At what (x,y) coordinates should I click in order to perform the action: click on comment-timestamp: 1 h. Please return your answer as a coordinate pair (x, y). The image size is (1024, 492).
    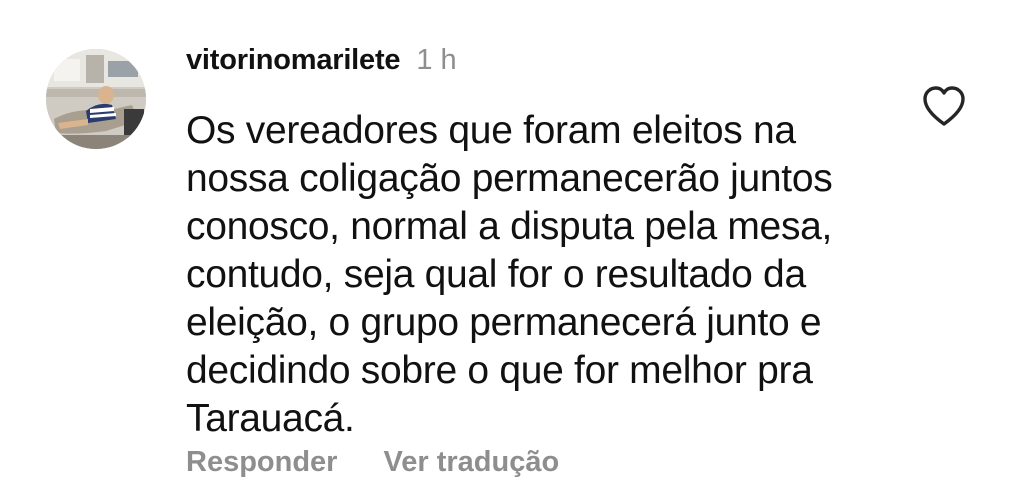
    Looking at the image, I should click on (436, 60).